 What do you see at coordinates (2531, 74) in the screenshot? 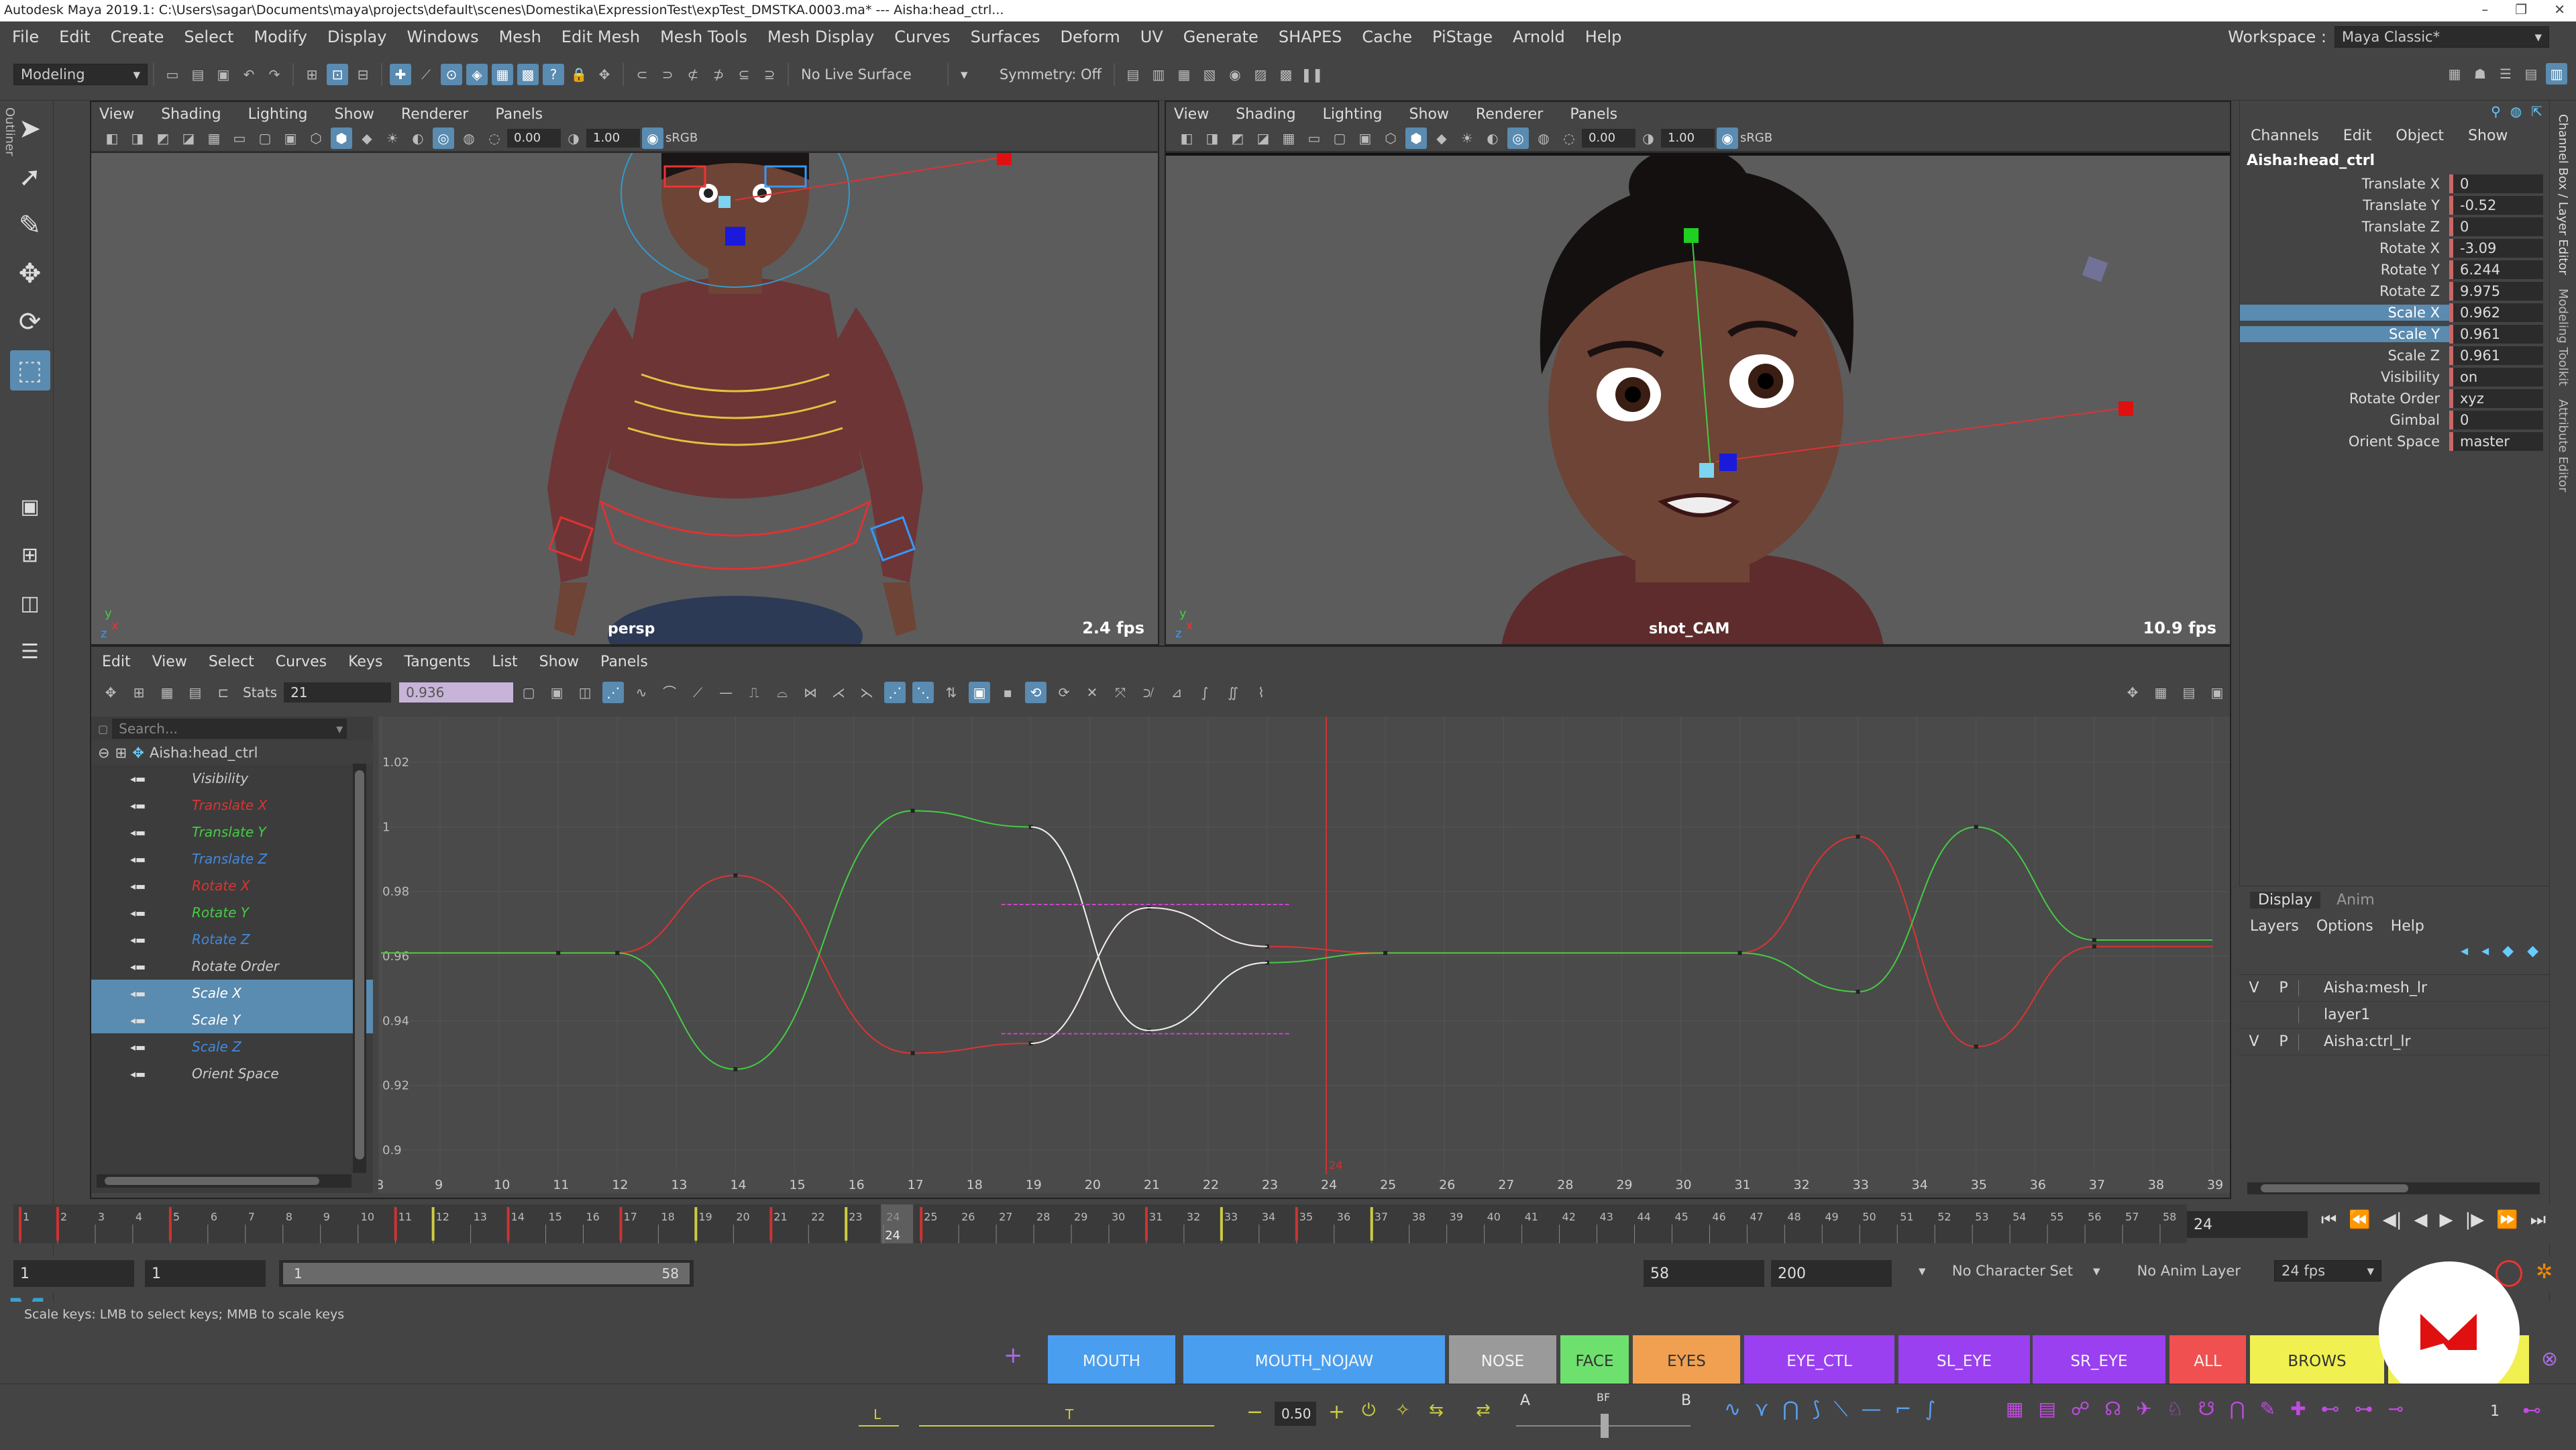
I see `tool-settings-icon: ▤` at bounding box center [2531, 74].